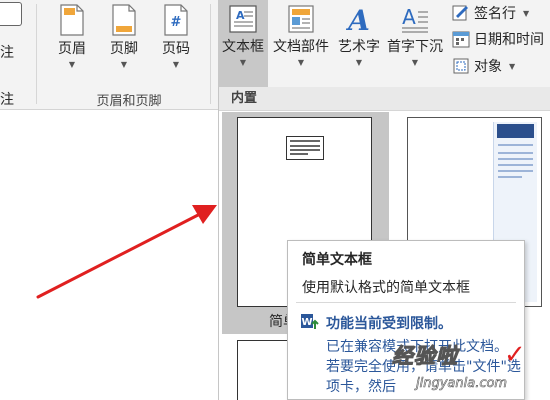  Describe the element at coordinates (337, 260) in the screenshot. I see `tooltip-title: 简单文本框` at that location.